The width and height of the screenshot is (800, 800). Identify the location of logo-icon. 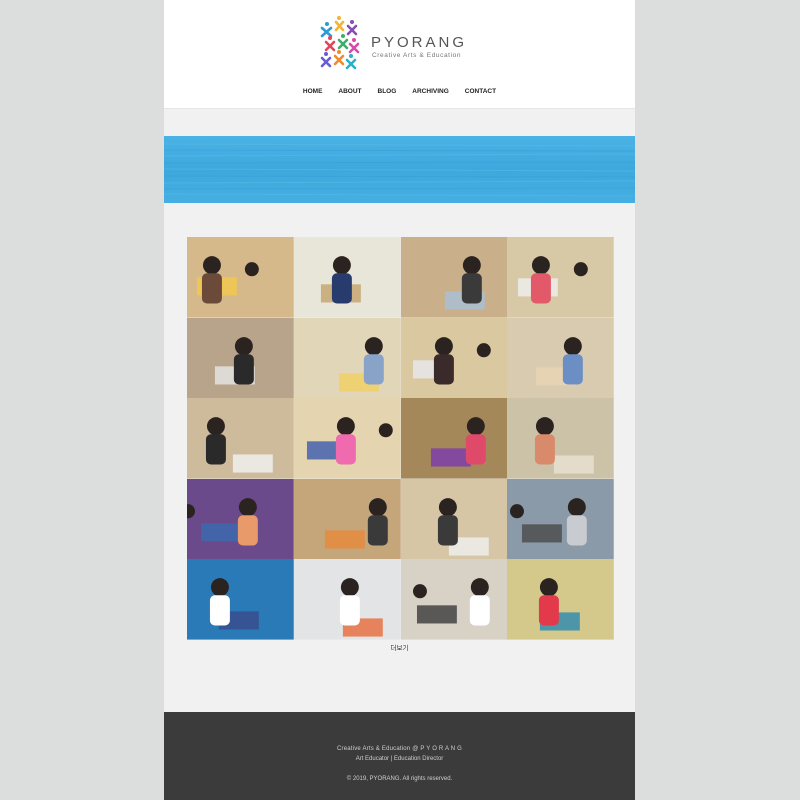
(340, 44).